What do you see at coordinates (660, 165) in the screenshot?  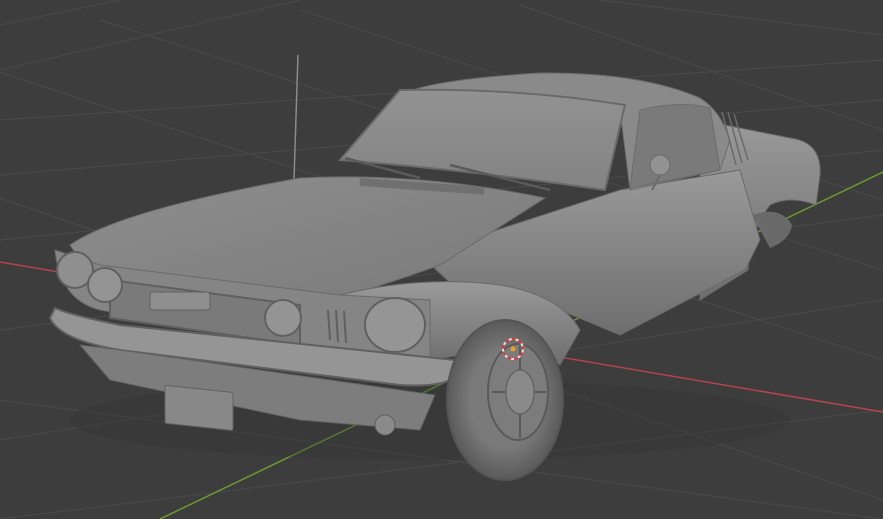 I see `side-mirror` at bounding box center [660, 165].